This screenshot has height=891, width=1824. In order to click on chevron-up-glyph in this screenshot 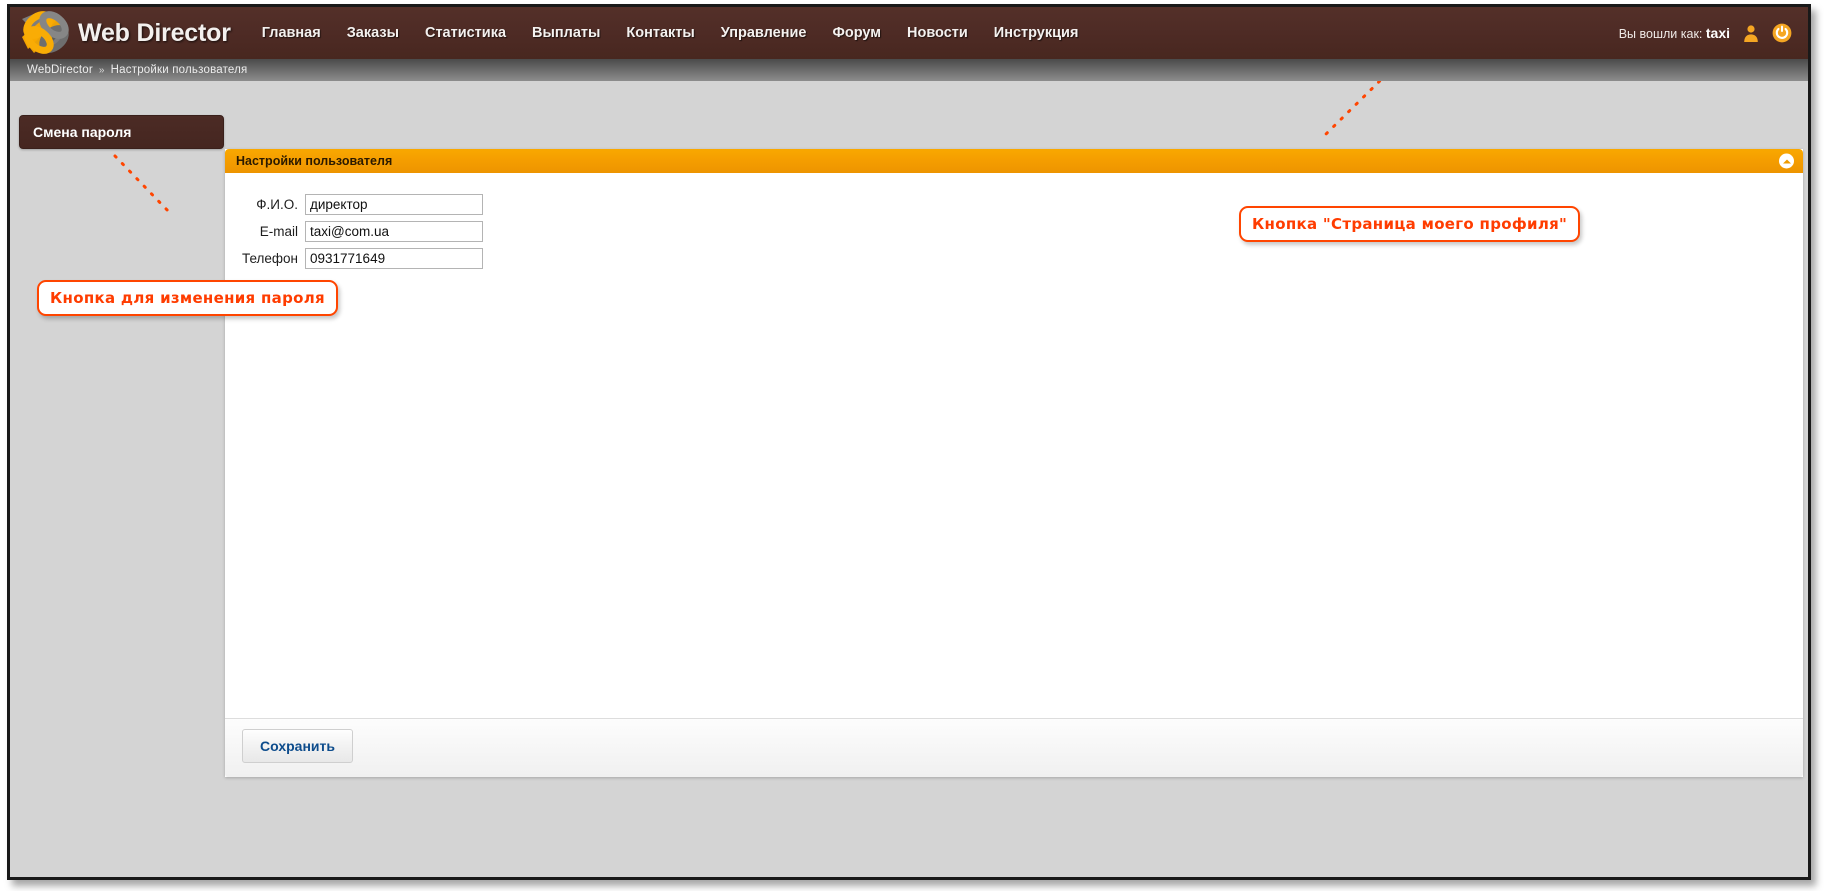, I will do `click(1786, 161)`.